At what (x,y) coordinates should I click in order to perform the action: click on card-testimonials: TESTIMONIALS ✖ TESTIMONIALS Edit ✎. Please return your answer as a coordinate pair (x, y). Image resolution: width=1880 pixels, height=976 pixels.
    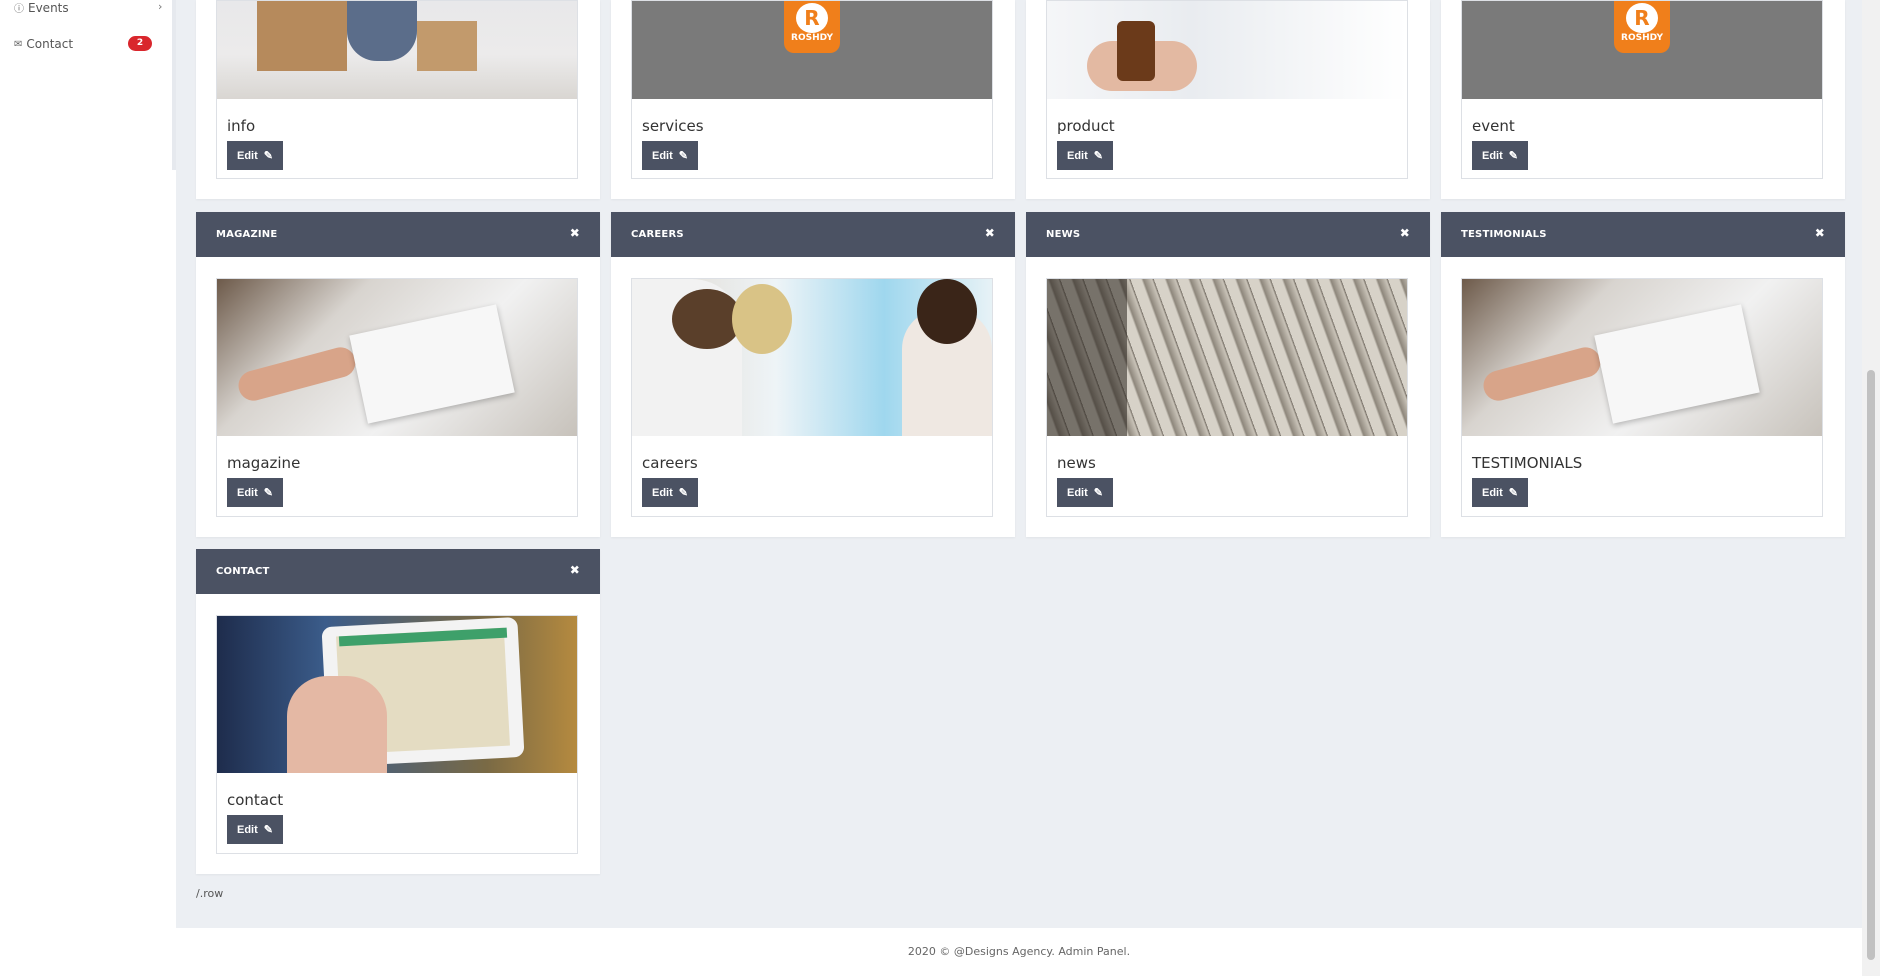
    Looking at the image, I should click on (1643, 374).